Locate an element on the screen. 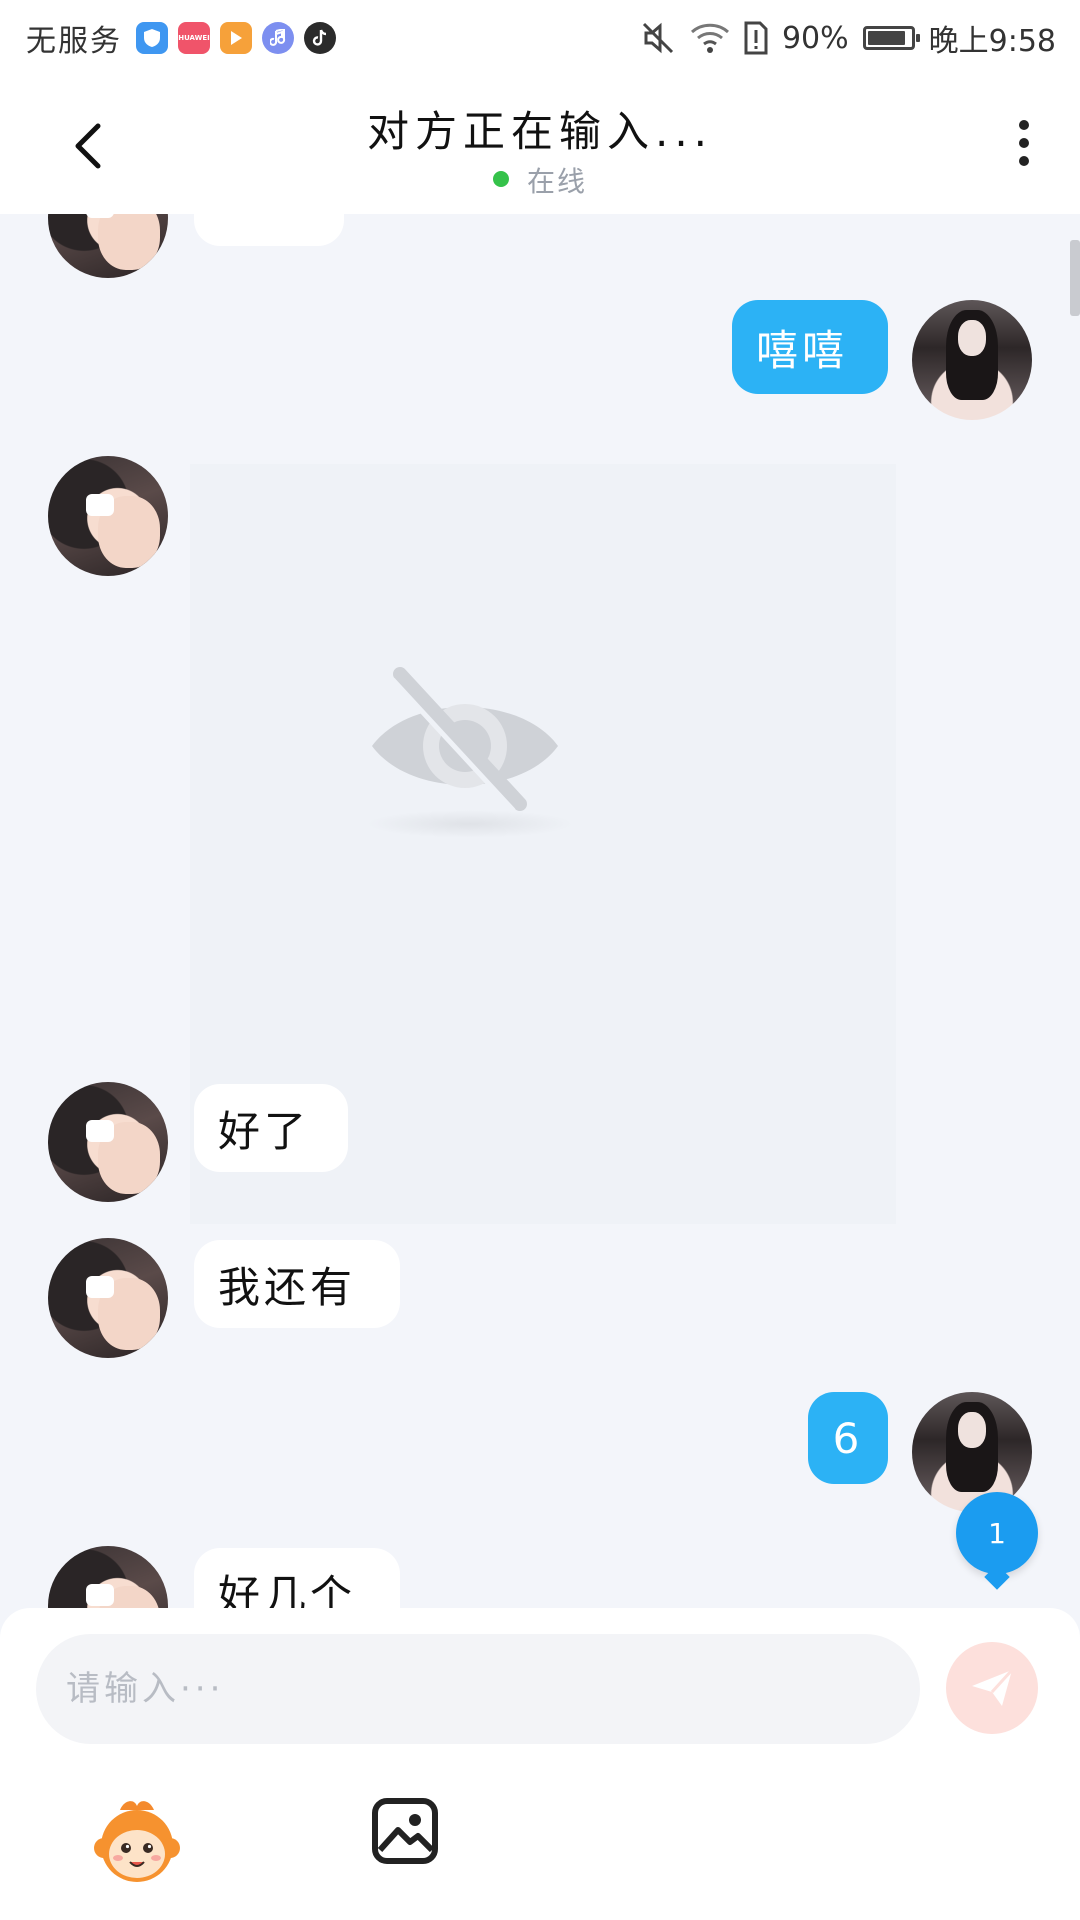  send-button is located at coordinates (992, 1688).